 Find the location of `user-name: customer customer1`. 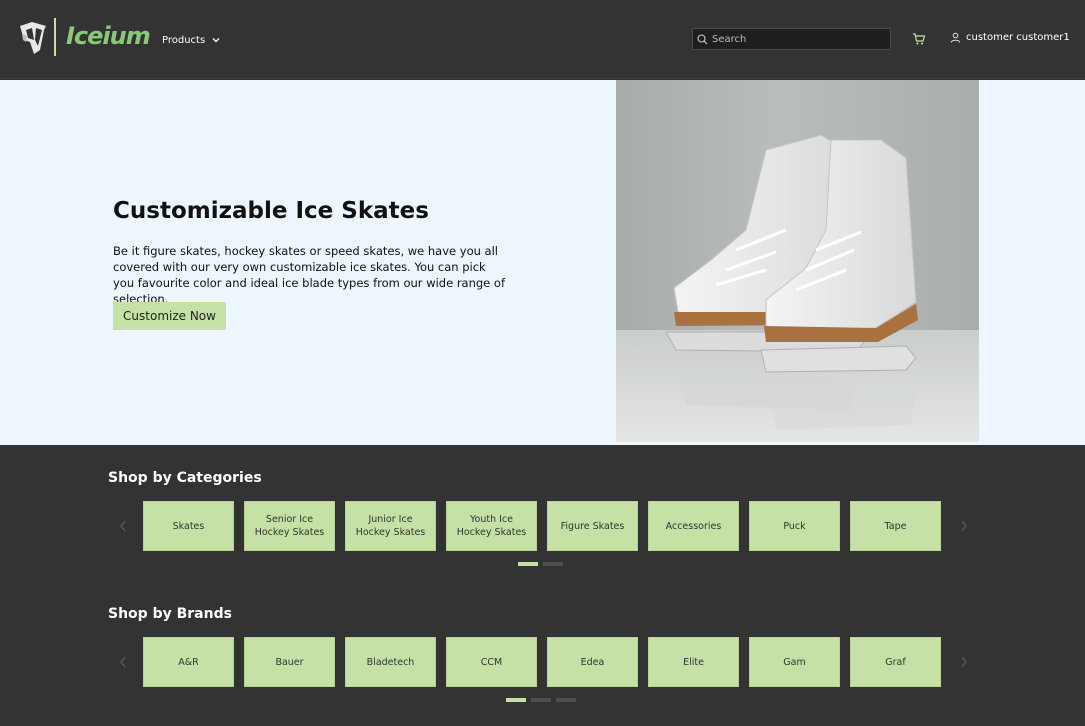

user-name: customer customer1 is located at coordinates (1018, 37).